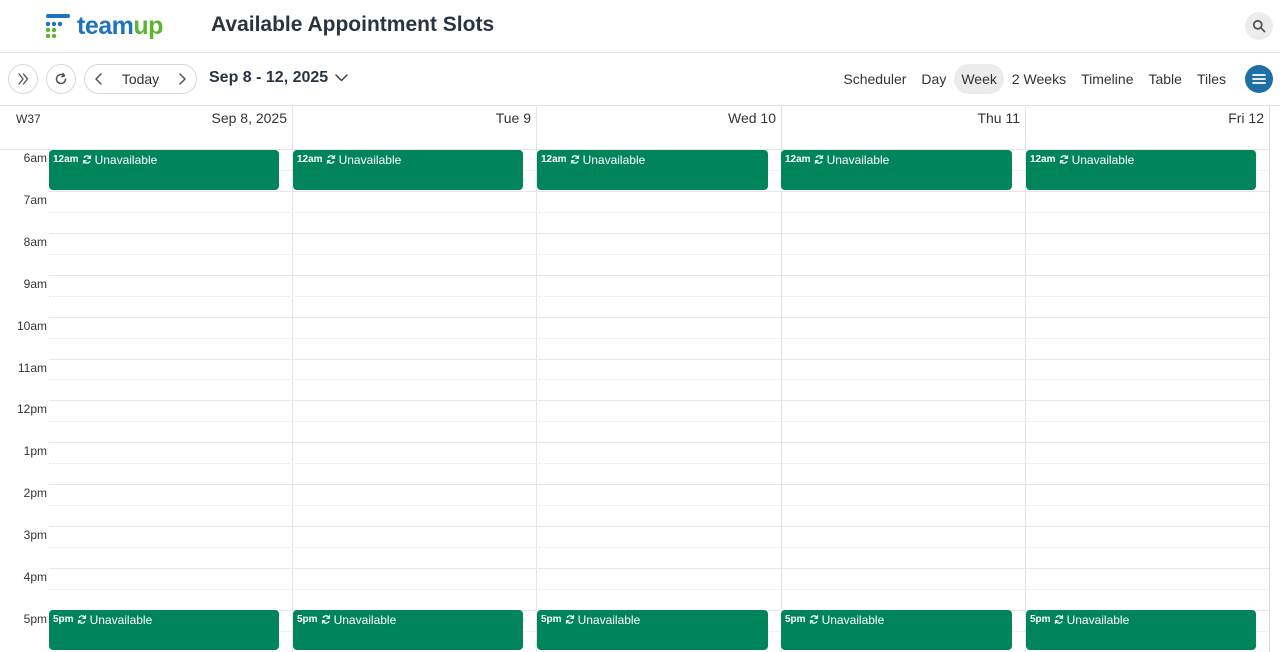 Image resolution: width=1280 pixels, height=652 pixels. Describe the element at coordinates (900, 118) in the screenshot. I see `day-header: Thu 11` at that location.